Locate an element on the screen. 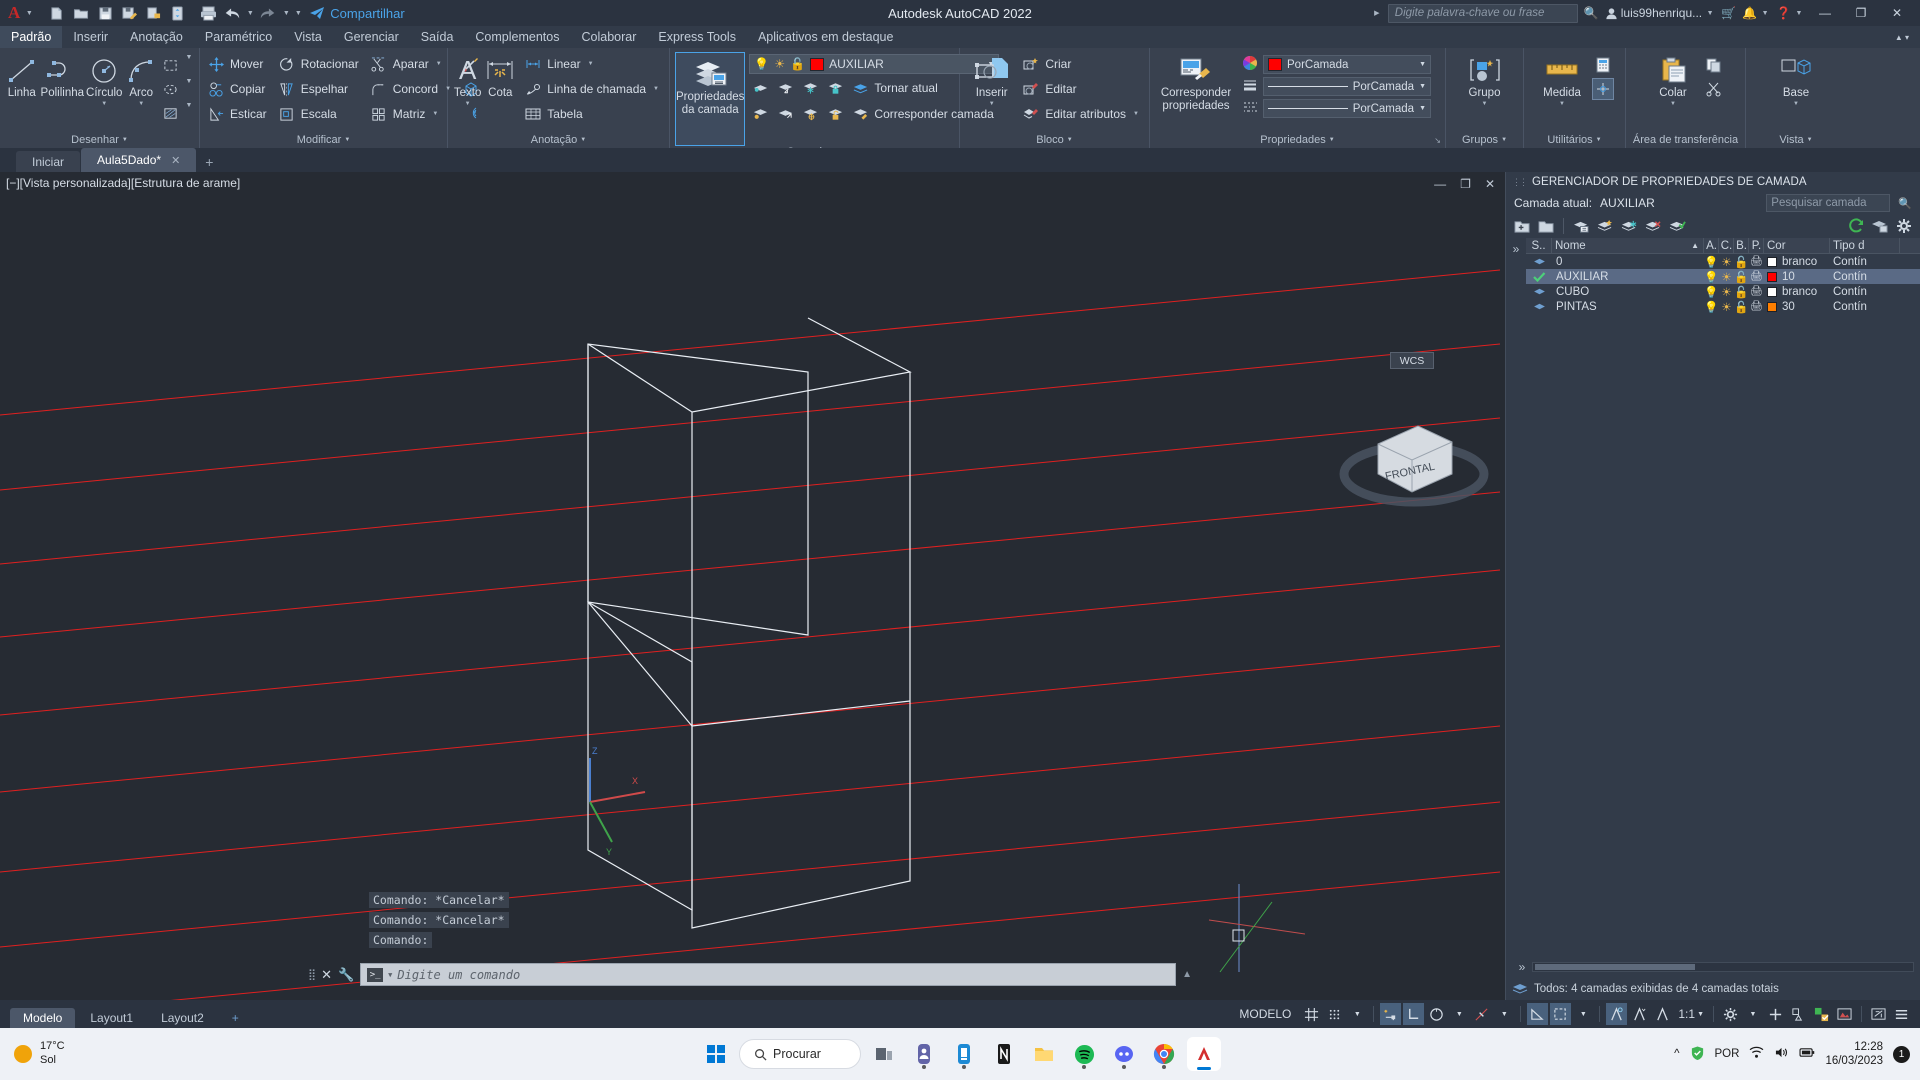 The height and width of the screenshot is (1080, 1920). ribbon-tab-gerenciar: Gerenciar is located at coordinates (371, 37).